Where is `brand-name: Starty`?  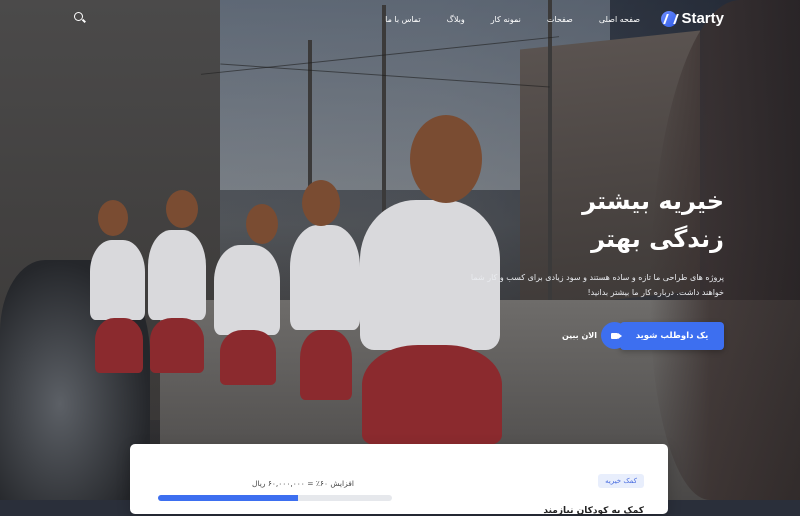 brand-name: Starty is located at coordinates (702, 18).